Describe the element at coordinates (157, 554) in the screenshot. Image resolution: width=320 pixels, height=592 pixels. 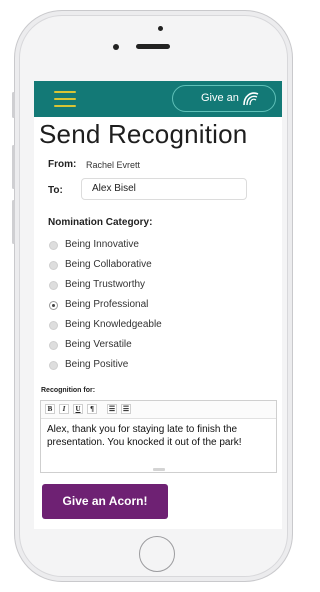
I see `home-button` at that location.